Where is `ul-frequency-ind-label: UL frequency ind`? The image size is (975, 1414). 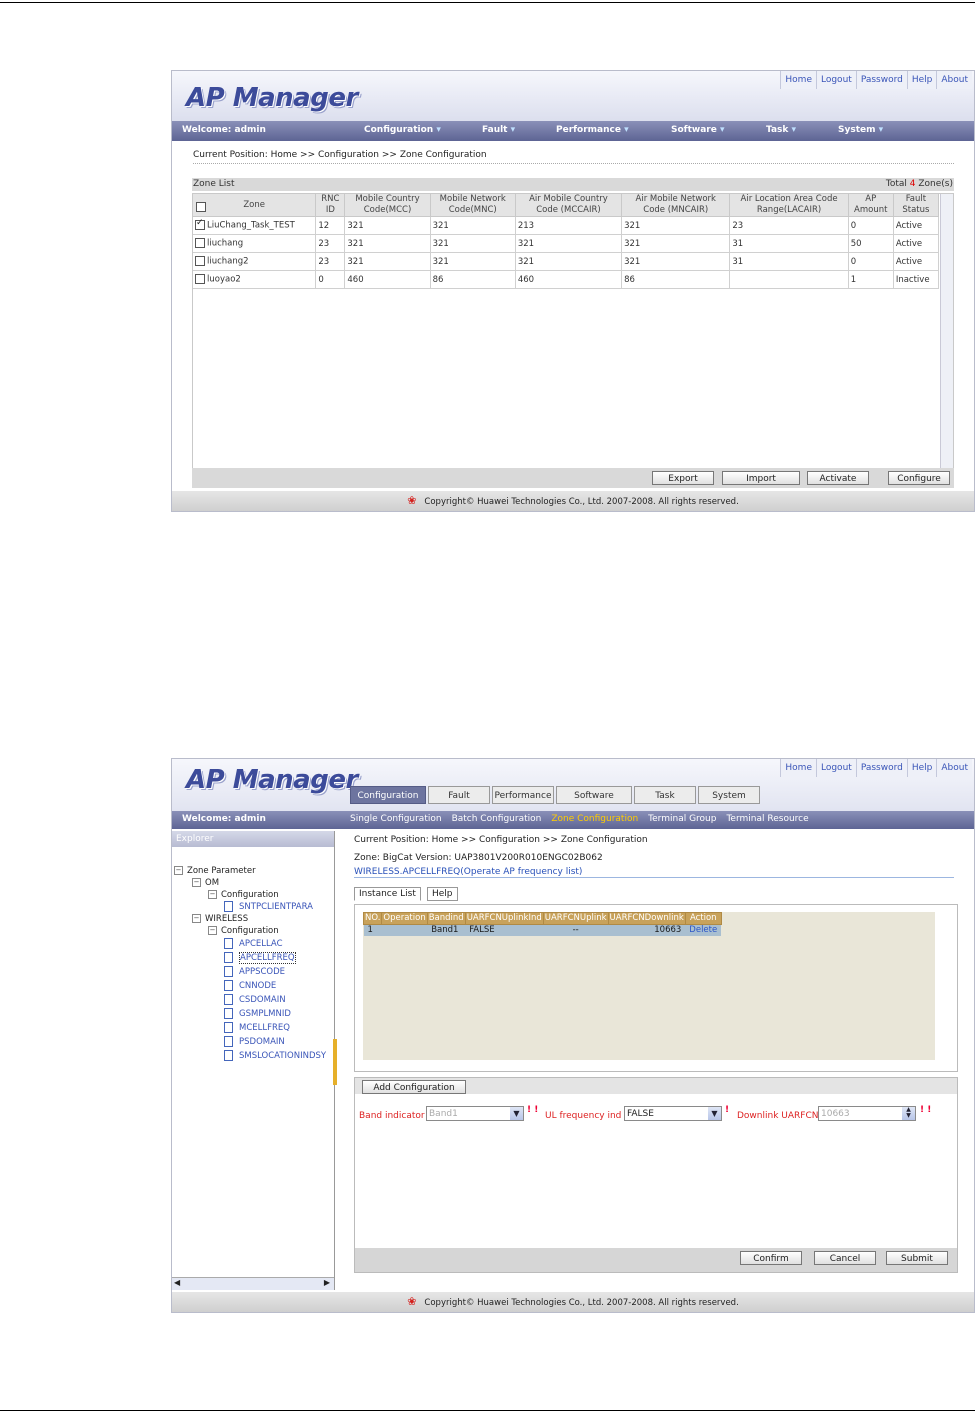
ul-frequency-ind-label: UL frequency ind is located at coordinates (583, 1116).